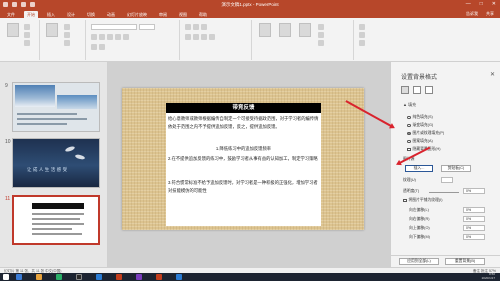 Image resolution: width=500 pixels, height=281 pixels. I want to click on solid-fill-option: 纯色填充(S), so click(420, 117).